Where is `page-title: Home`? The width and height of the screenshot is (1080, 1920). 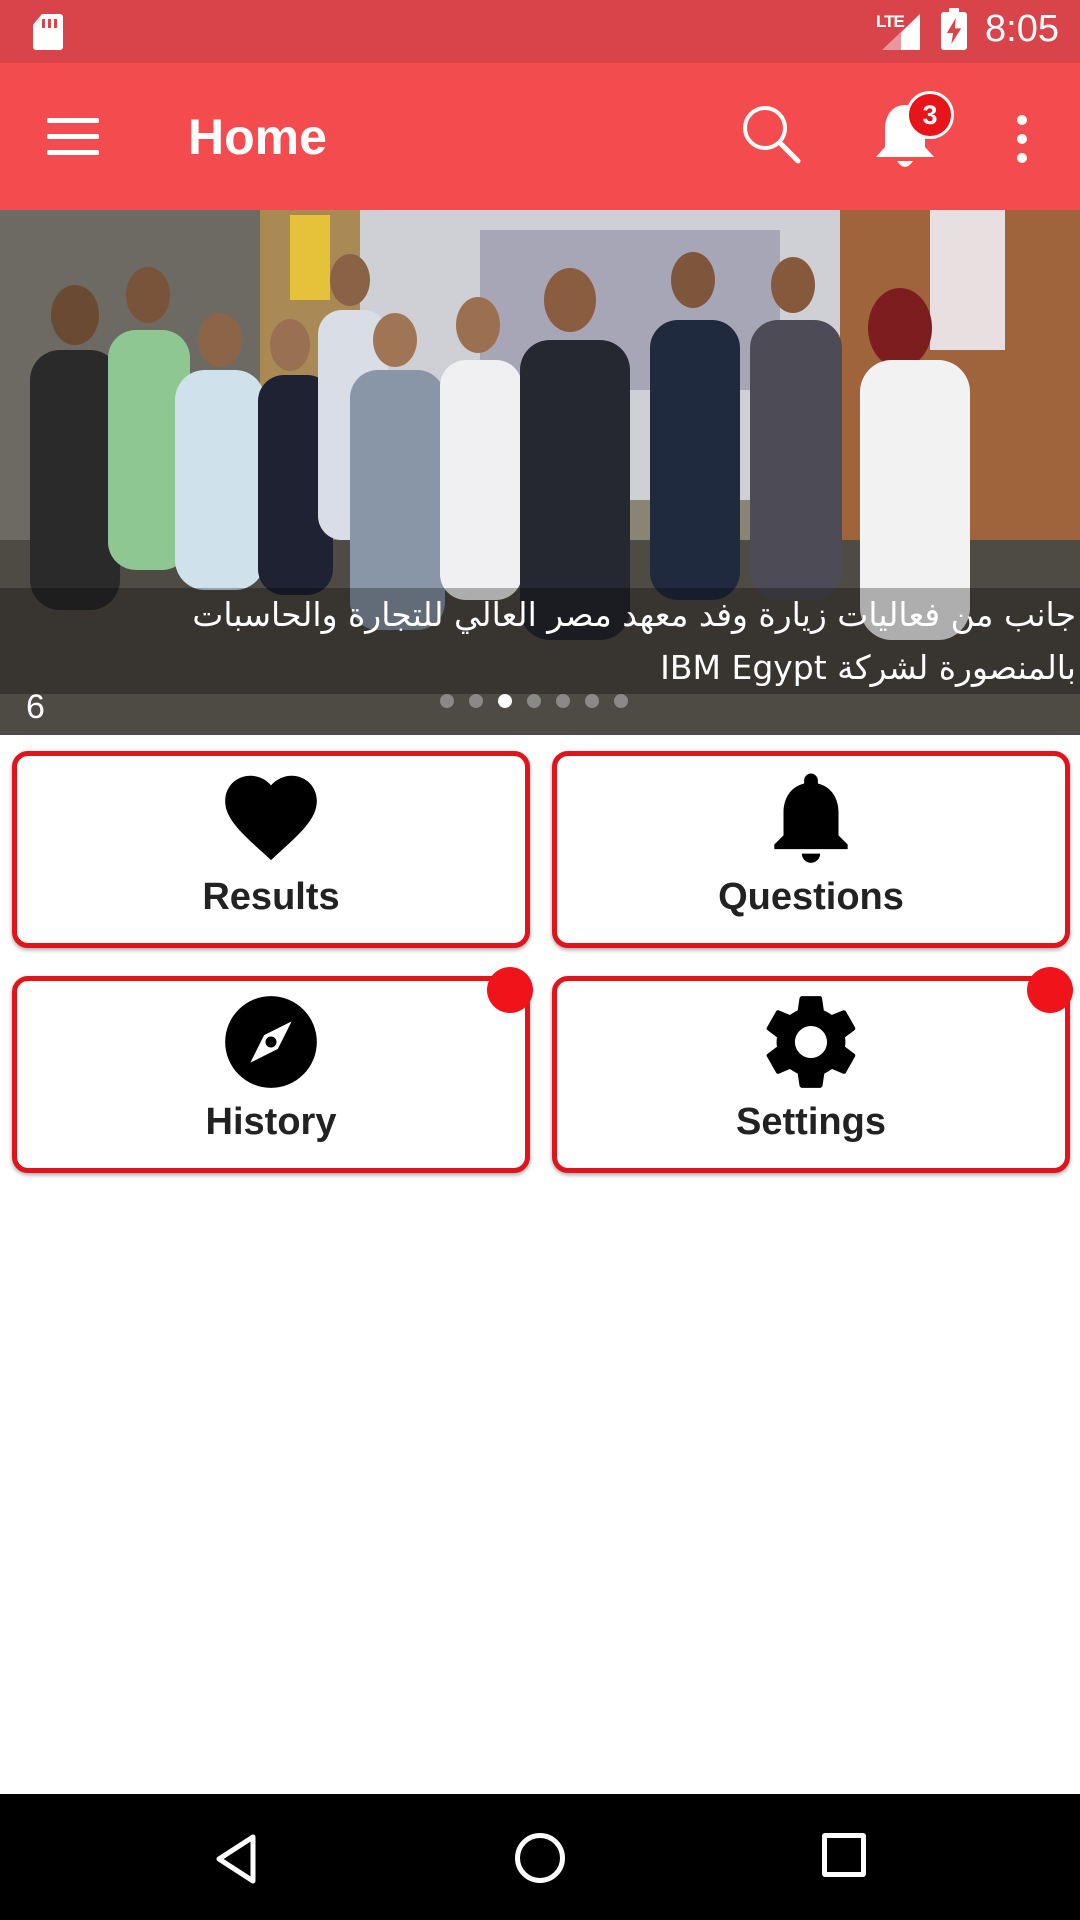 page-title: Home is located at coordinates (257, 137).